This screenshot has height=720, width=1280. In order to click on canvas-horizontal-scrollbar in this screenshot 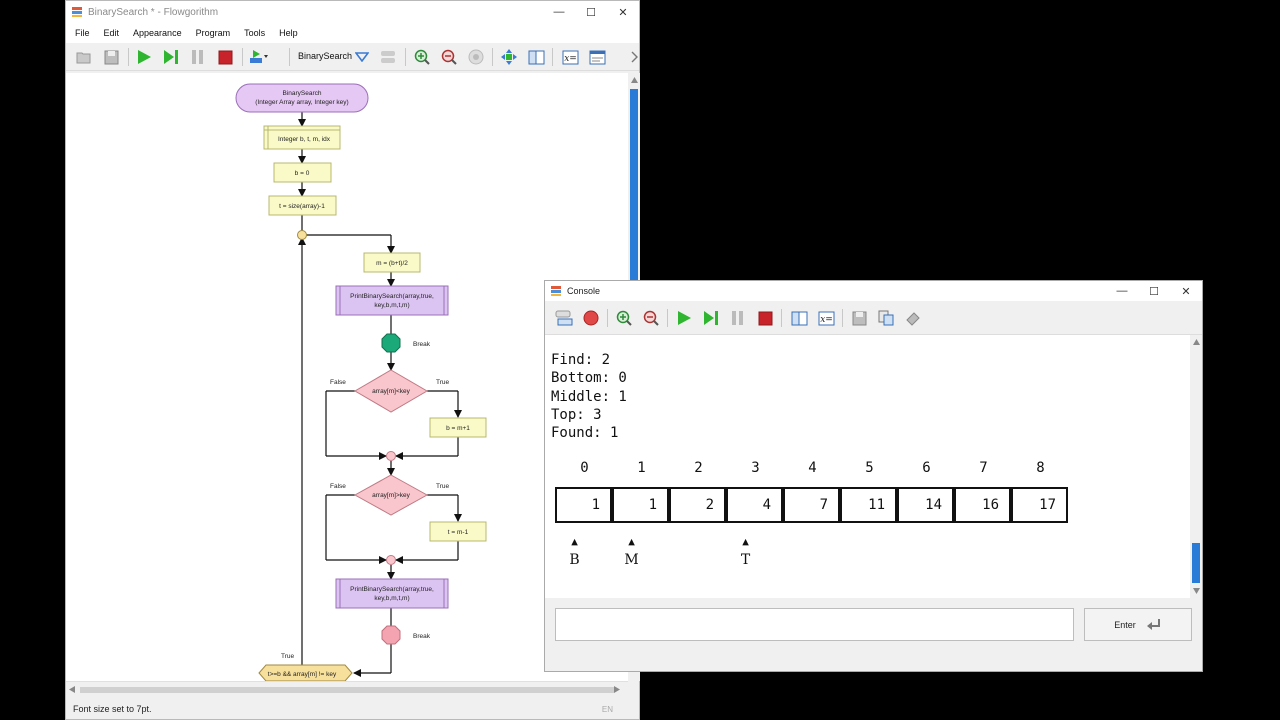, I will do `click(347, 689)`.